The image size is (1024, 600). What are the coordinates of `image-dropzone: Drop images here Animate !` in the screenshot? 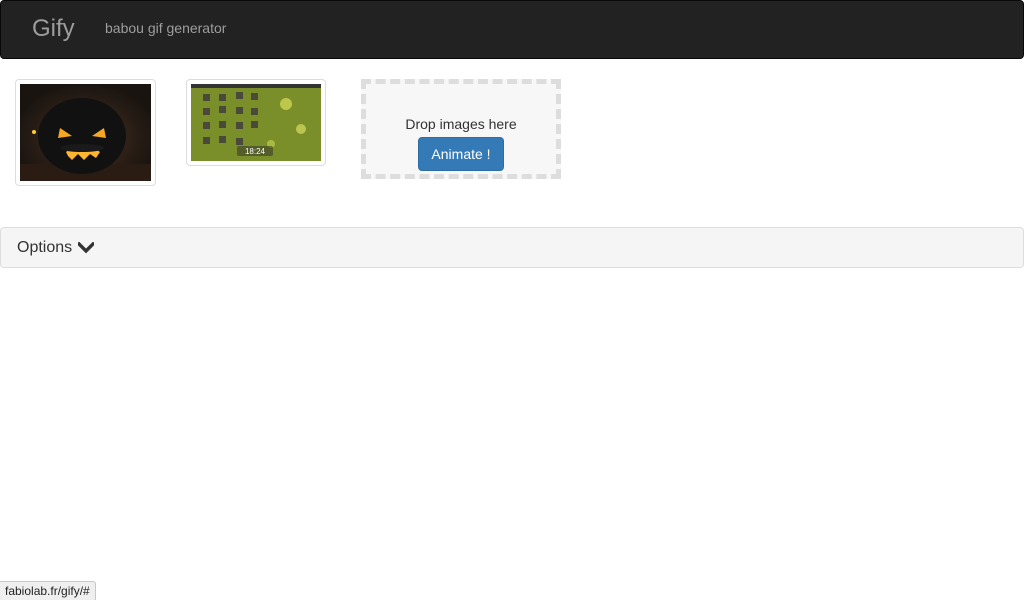 It's located at (461, 129).